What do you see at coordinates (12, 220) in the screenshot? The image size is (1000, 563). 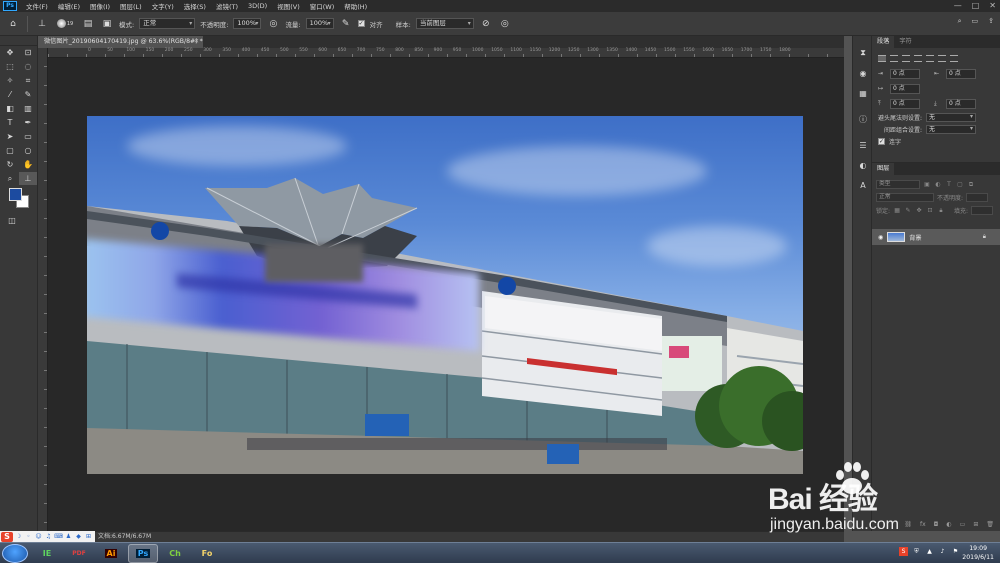 I see `quick-mask-icon: ◫` at bounding box center [12, 220].